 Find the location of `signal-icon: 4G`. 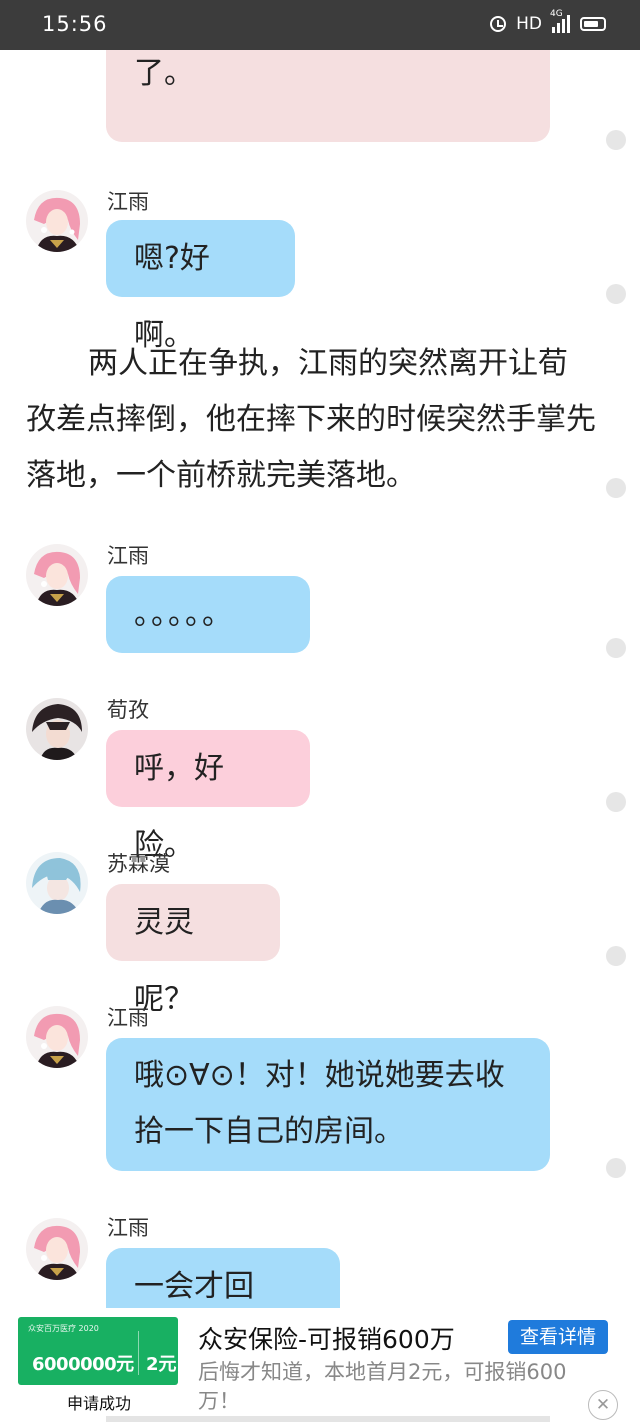

signal-icon: 4G is located at coordinates (560, 21).